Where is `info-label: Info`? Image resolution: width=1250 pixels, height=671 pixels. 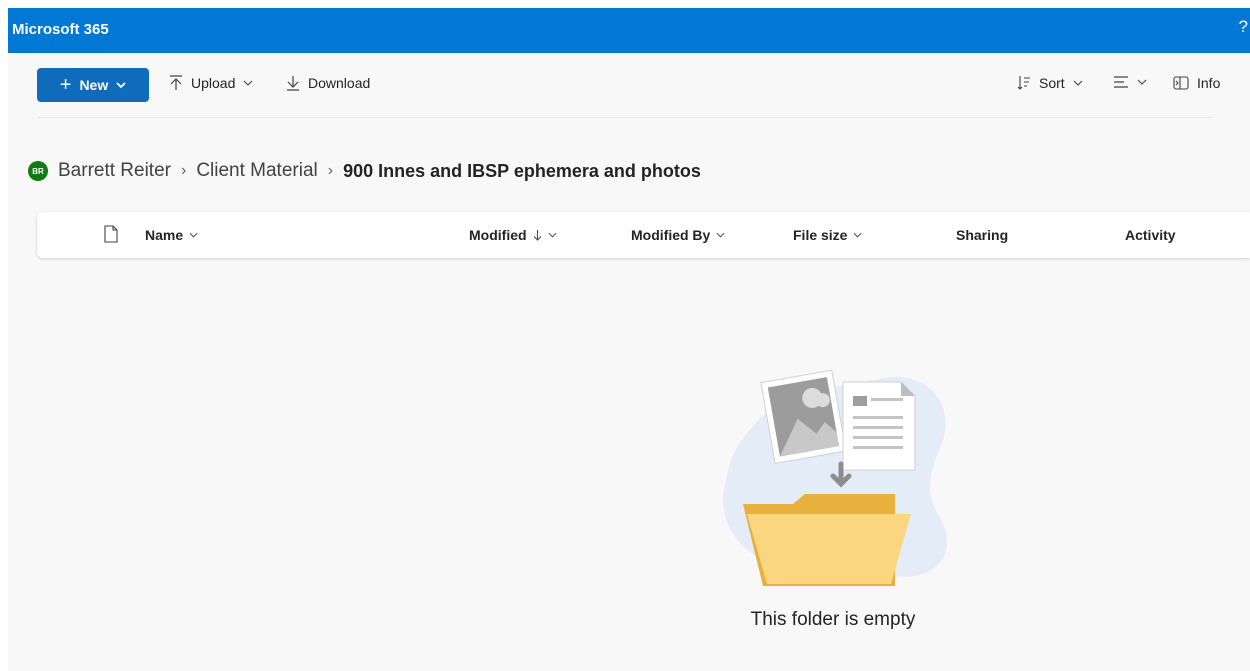 info-label: Info is located at coordinates (1209, 83).